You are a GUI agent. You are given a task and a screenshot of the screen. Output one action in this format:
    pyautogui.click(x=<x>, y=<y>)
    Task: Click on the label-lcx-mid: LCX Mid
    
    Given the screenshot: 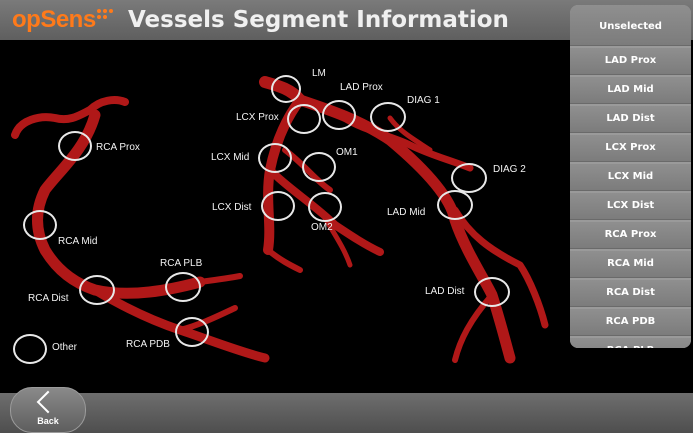 What is the action you would take?
    pyautogui.click(x=230, y=157)
    